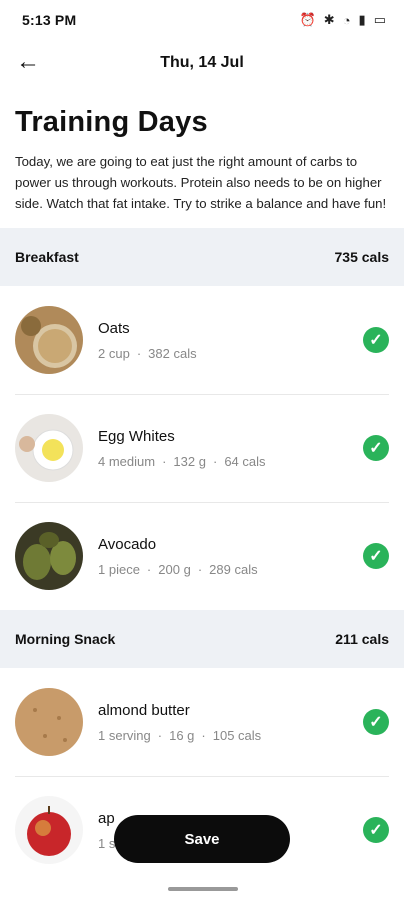  Describe the element at coordinates (49, 556) in the screenshot. I see `avocado-image` at that location.